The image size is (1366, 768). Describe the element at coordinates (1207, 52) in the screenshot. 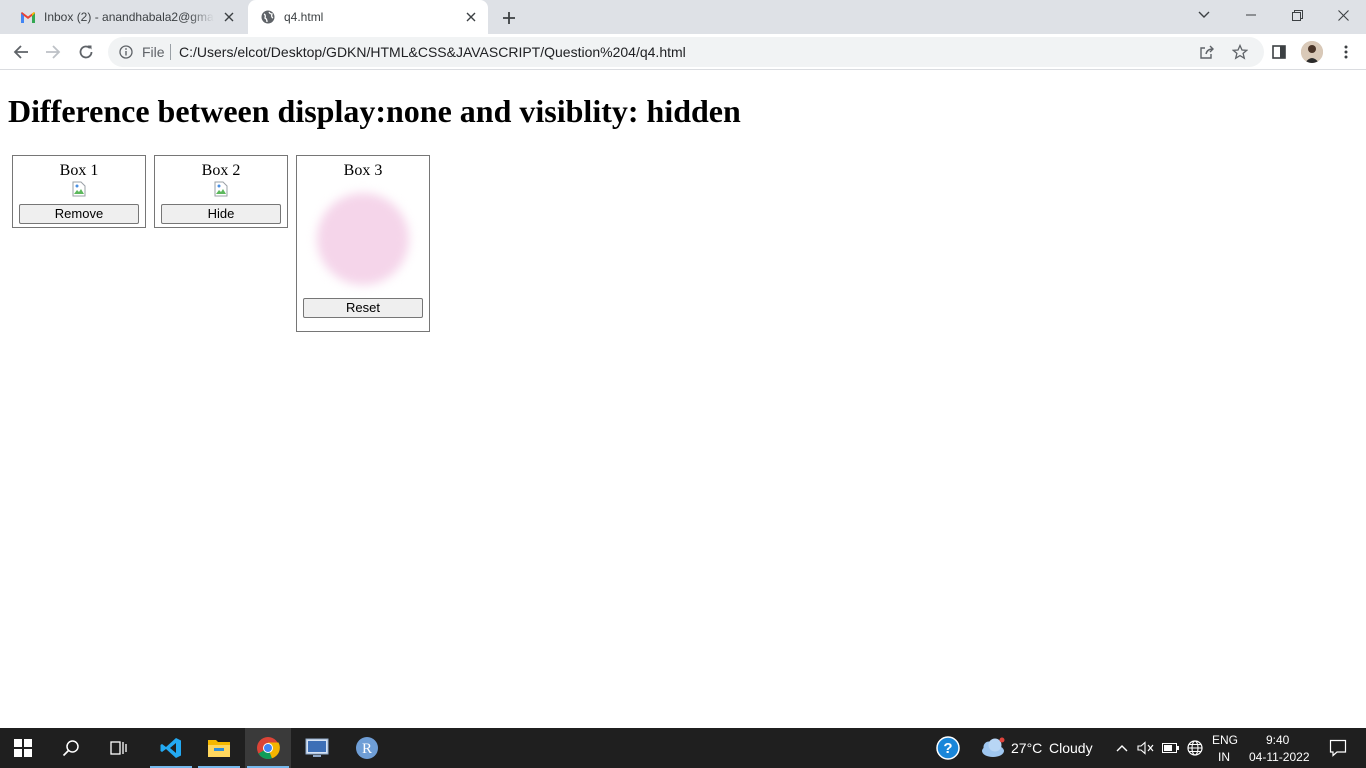

I see `share-icon` at that location.